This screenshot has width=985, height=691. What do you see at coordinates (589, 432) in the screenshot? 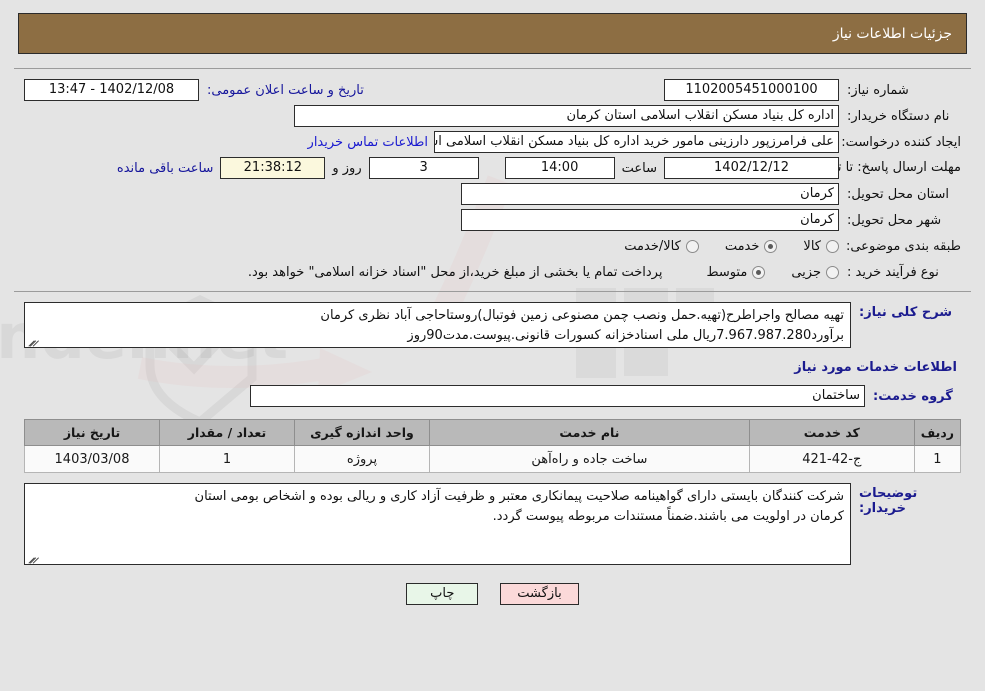
I see `col-header-service-name: نام خدمت` at bounding box center [589, 432].